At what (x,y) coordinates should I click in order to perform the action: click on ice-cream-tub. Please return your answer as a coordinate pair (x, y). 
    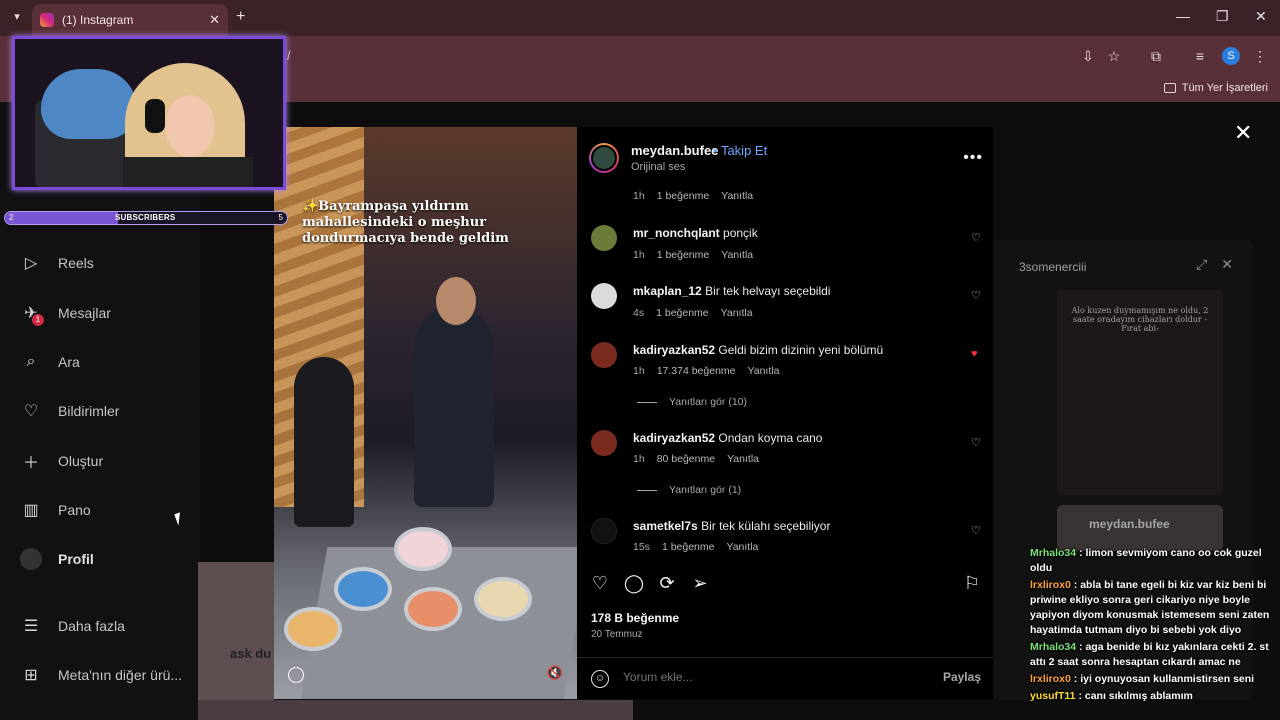
    Looking at the image, I should click on (423, 549).